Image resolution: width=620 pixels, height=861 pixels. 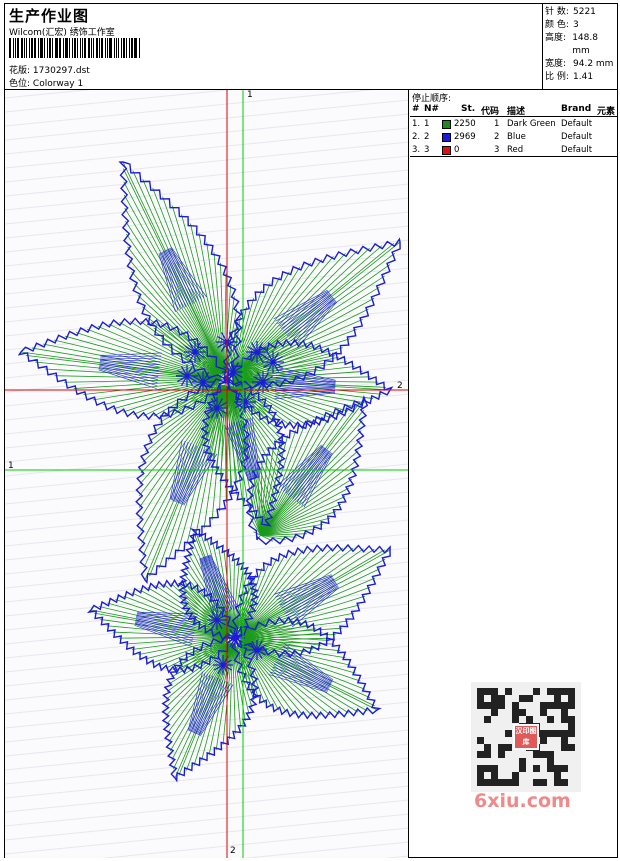 What do you see at coordinates (250, 95) in the screenshot?
I see `axis-mark-top: 1` at bounding box center [250, 95].